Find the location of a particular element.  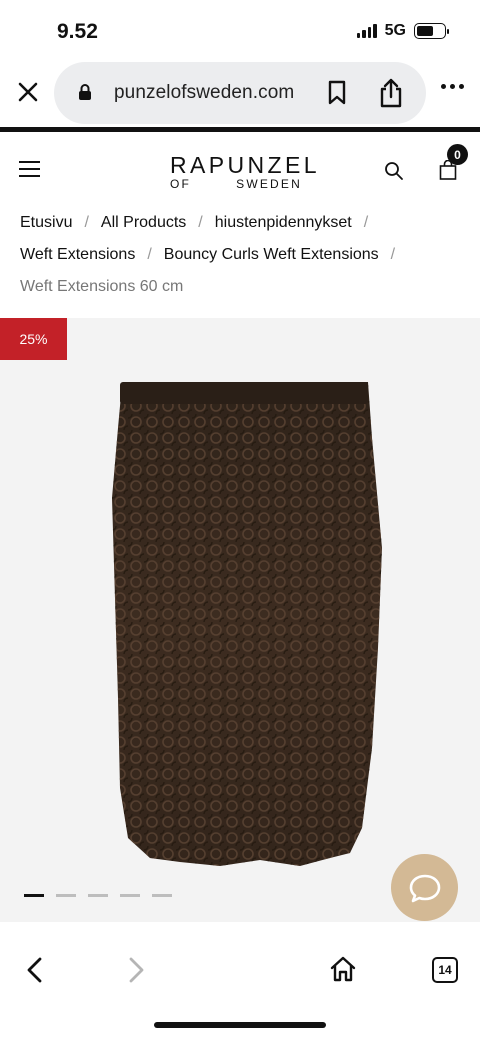

pagination-dot-active is located at coordinates (34, 895).